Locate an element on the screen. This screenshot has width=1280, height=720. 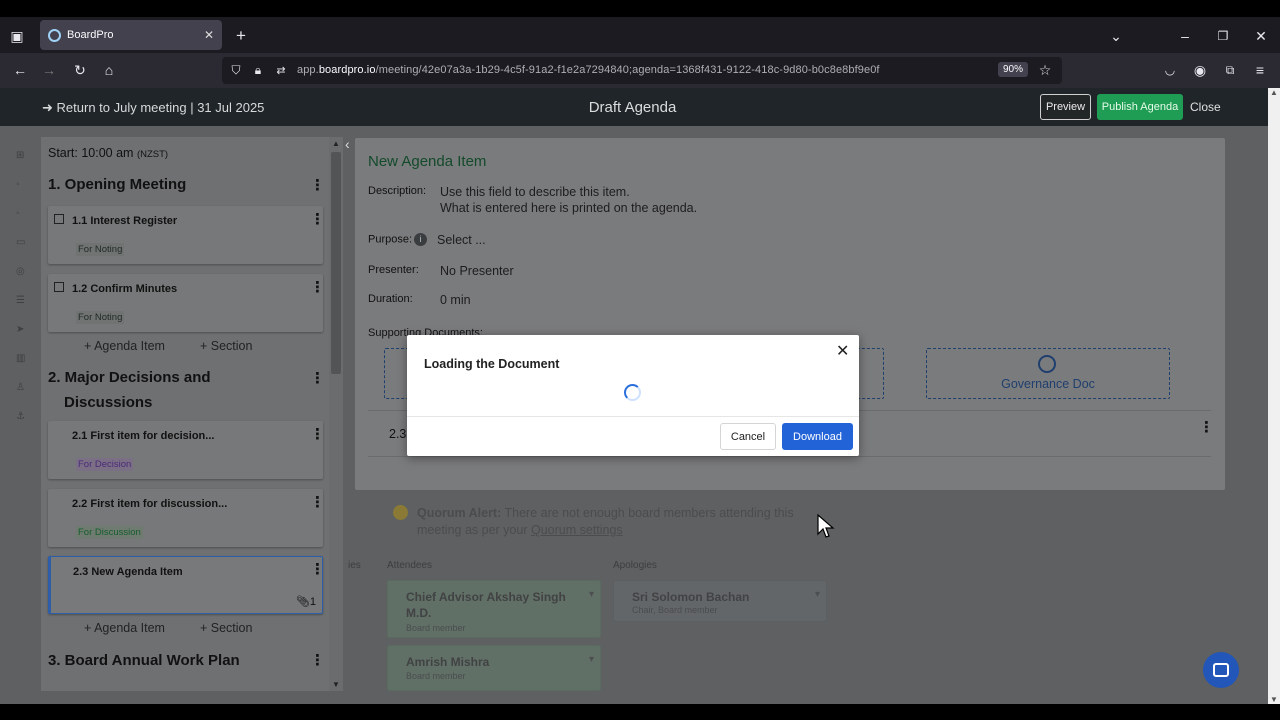
publish-agenda-button: Publish Agenda is located at coordinates (1140, 107).